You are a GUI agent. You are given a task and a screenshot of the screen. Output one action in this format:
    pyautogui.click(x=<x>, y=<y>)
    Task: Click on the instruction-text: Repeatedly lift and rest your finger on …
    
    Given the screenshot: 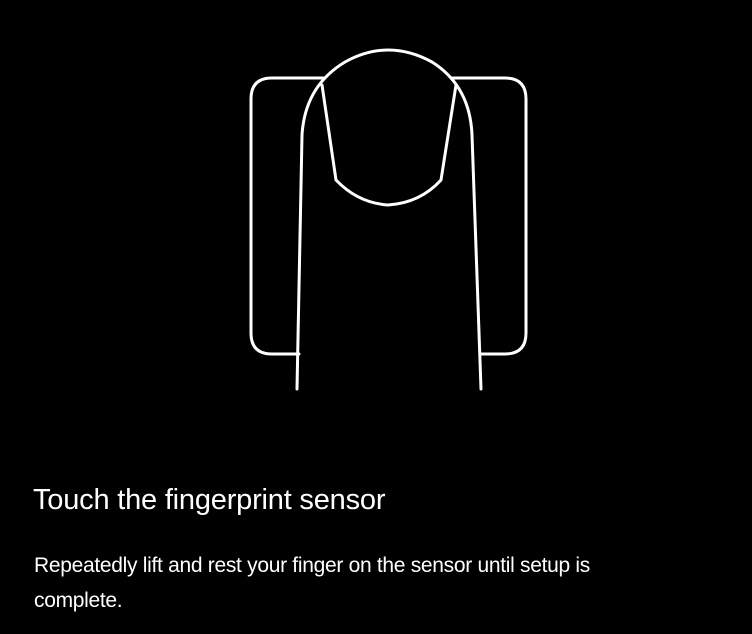 What is the action you would take?
    pyautogui.click(x=312, y=583)
    